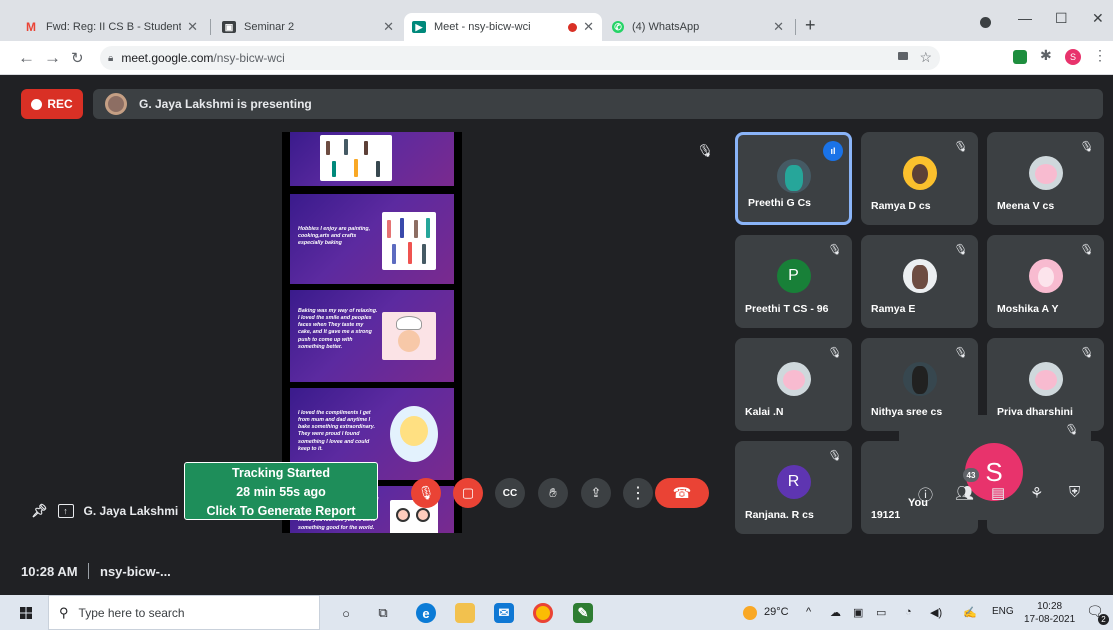  I want to click on mail-icon: ✉, so click(504, 613).